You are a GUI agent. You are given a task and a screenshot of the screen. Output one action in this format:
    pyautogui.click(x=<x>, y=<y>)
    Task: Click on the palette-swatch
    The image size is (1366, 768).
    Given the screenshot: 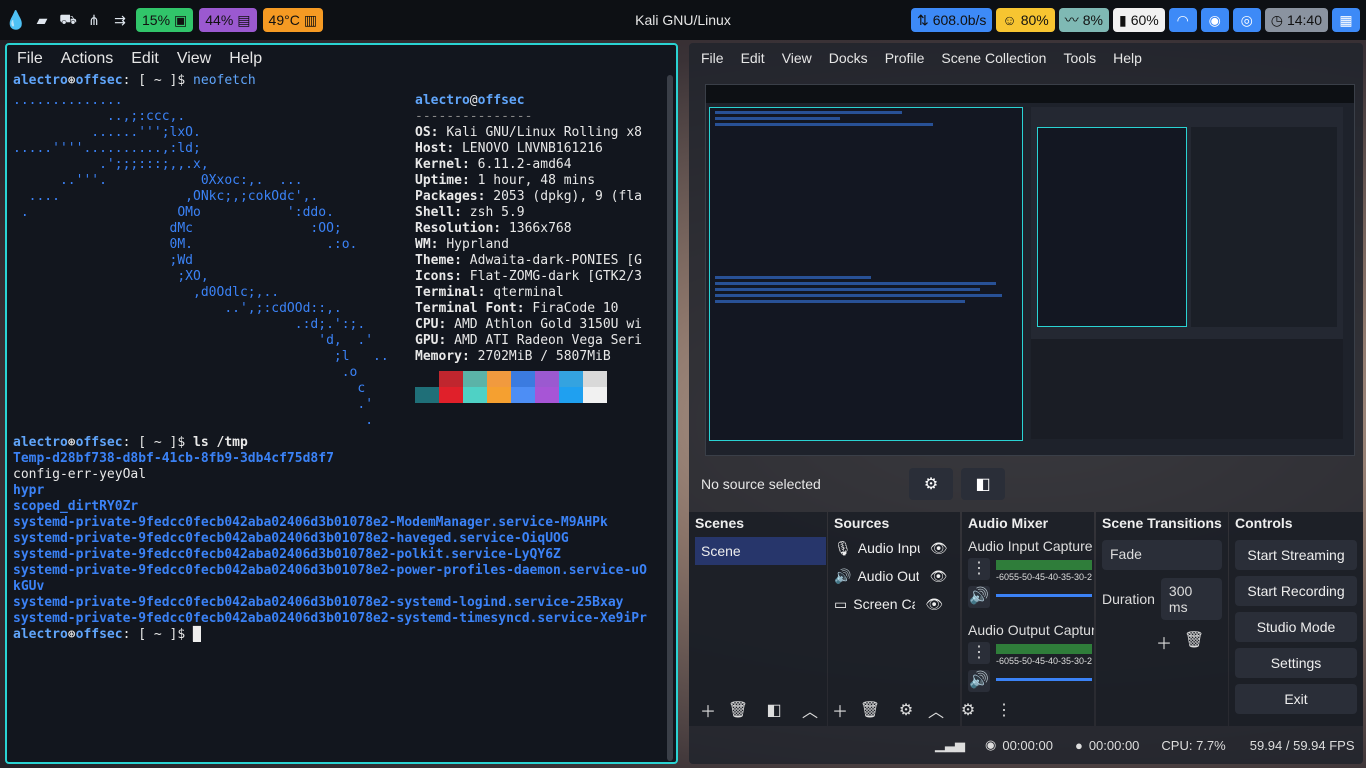 What is the action you would take?
    pyautogui.click(x=523, y=379)
    